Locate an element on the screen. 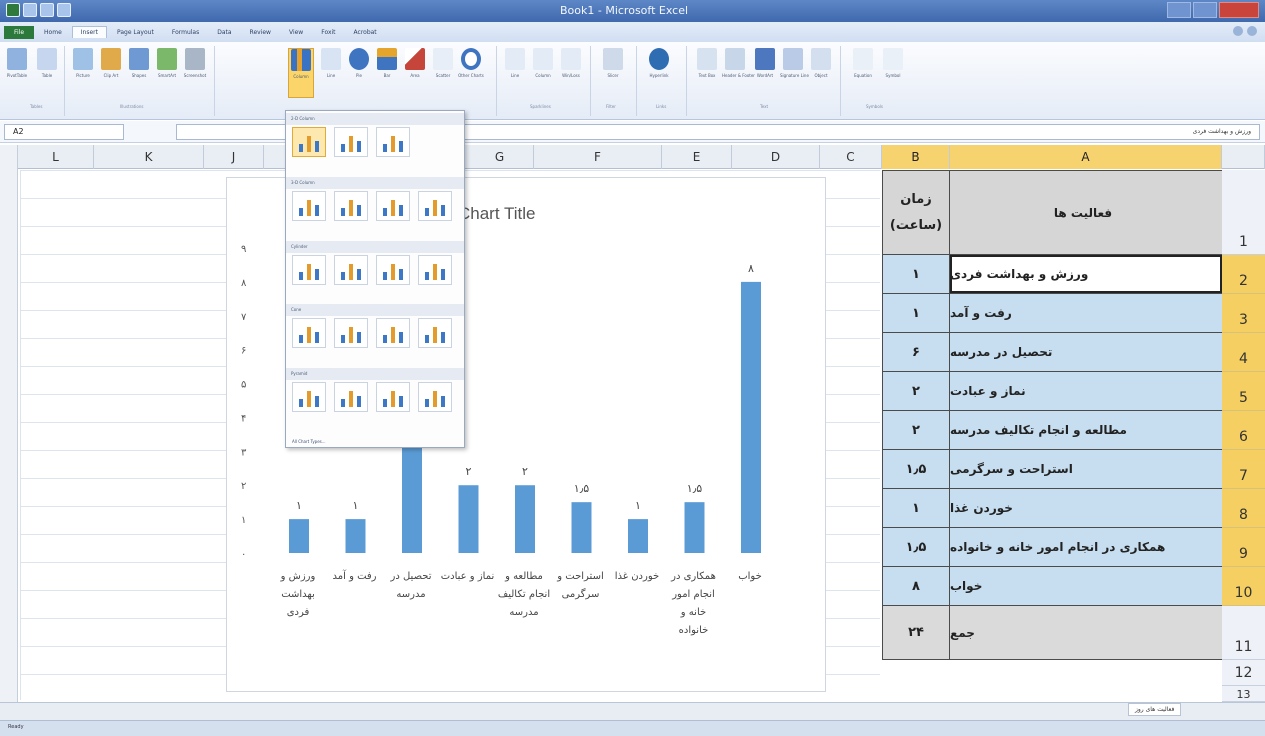 Image resolution: width=1265 pixels, height=736 pixels. close-button is located at coordinates (1239, 10).